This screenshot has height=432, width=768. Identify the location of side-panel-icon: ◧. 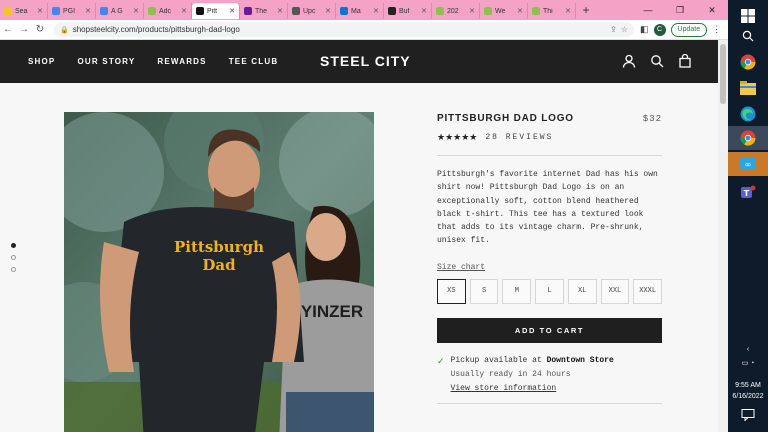
(644, 29).